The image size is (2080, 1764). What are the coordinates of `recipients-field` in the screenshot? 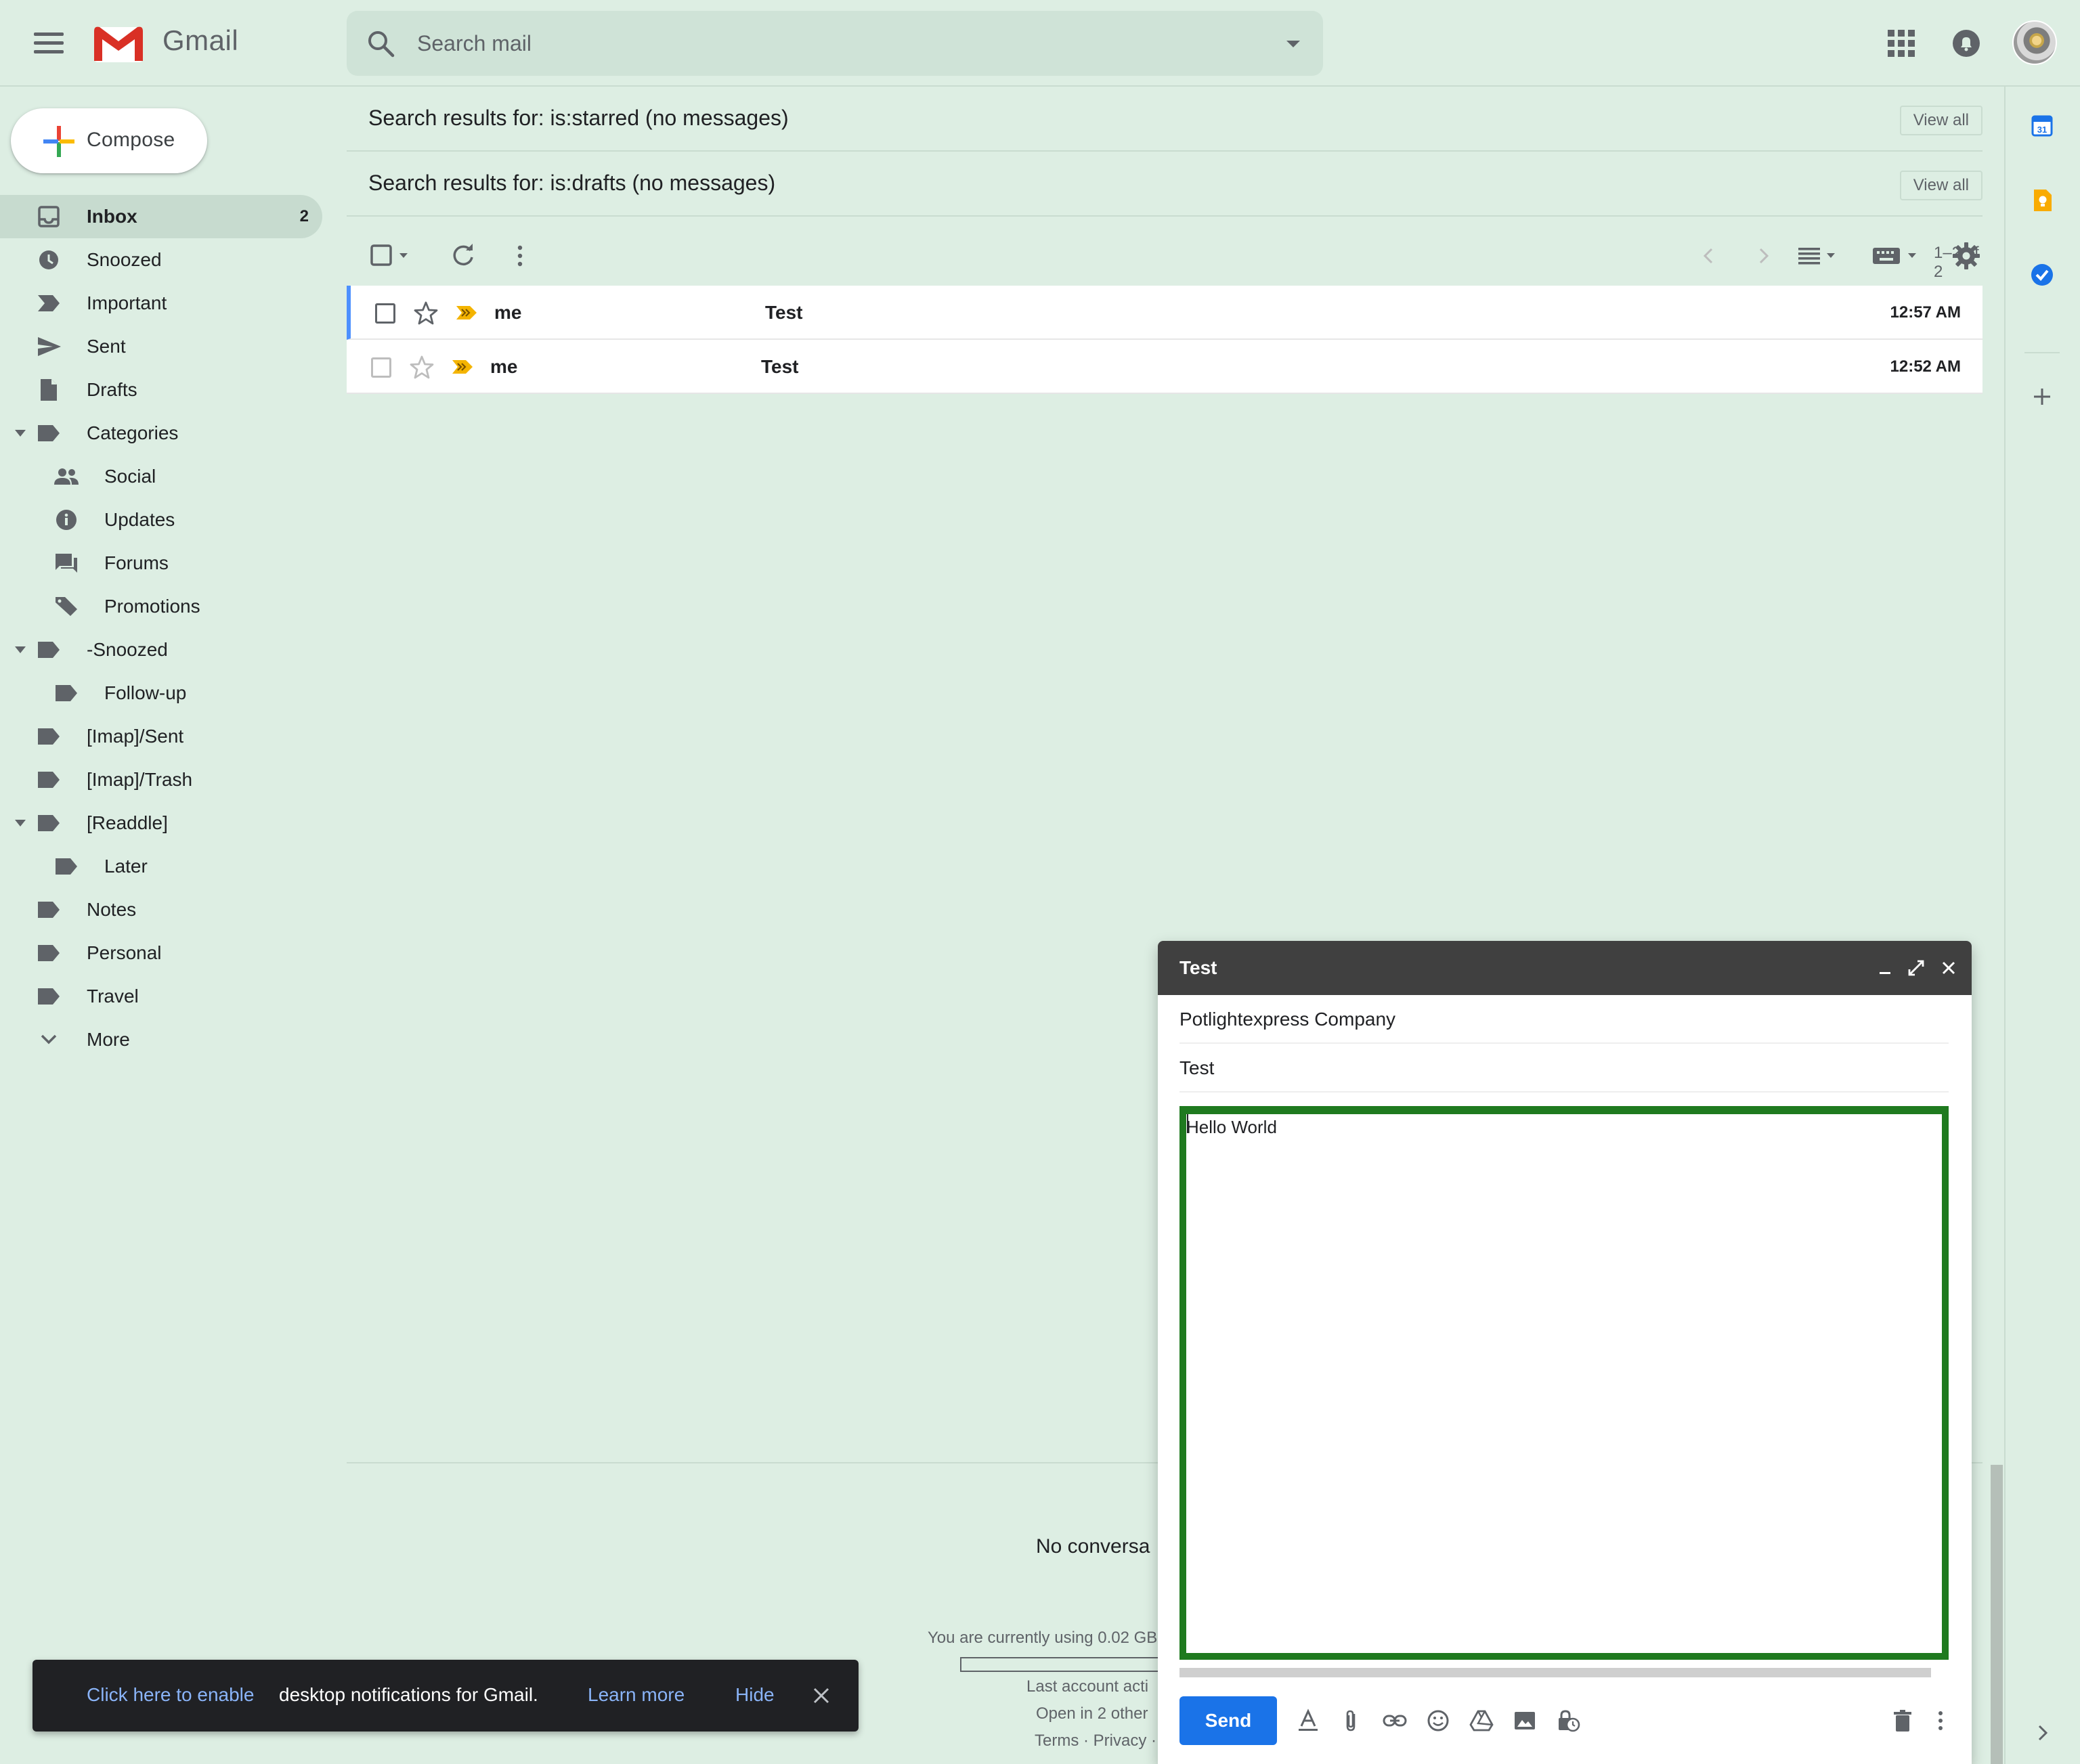 It's located at (1564, 1019).